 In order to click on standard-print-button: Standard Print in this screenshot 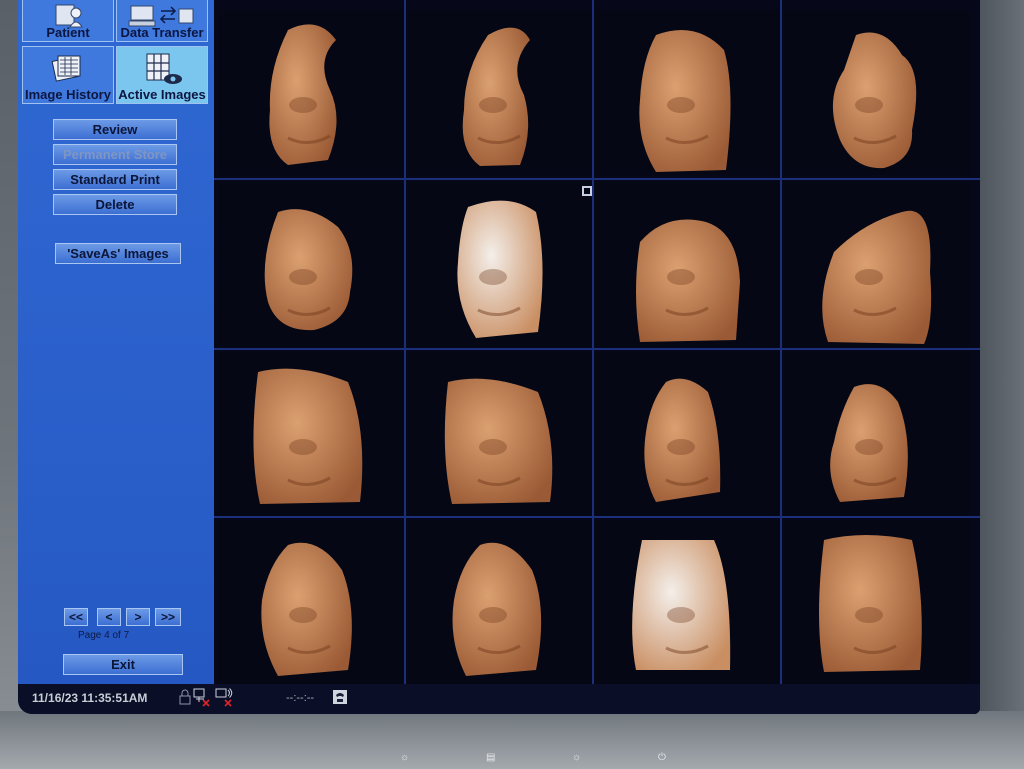, I will do `click(115, 179)`.